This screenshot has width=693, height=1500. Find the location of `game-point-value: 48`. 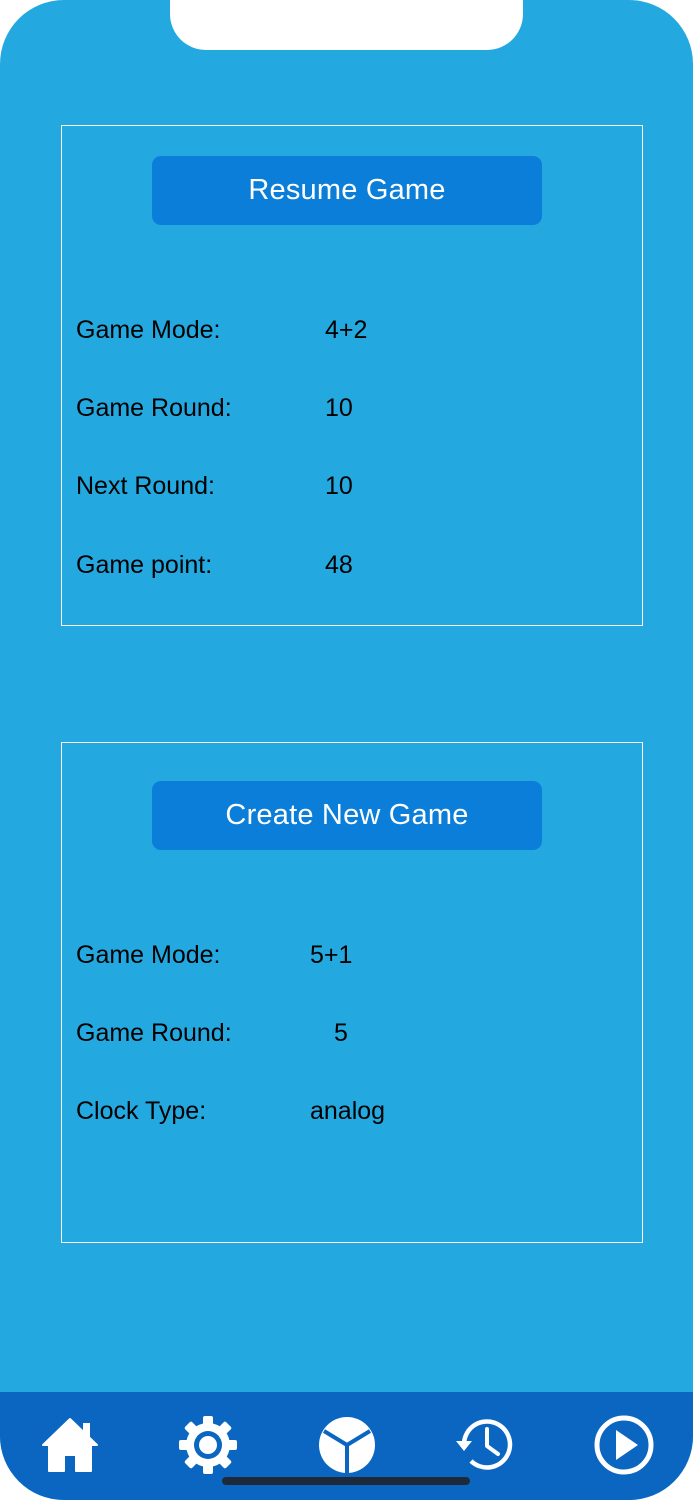

game-point-value: 48 is located at coordinates (339, 565).